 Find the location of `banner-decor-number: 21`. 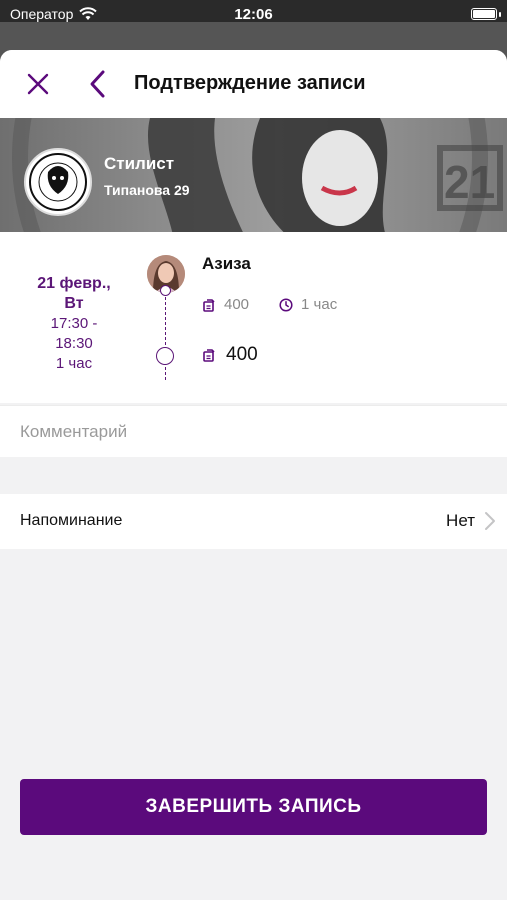

banner-decor-number: 21 is located at coordinates (469, 182).